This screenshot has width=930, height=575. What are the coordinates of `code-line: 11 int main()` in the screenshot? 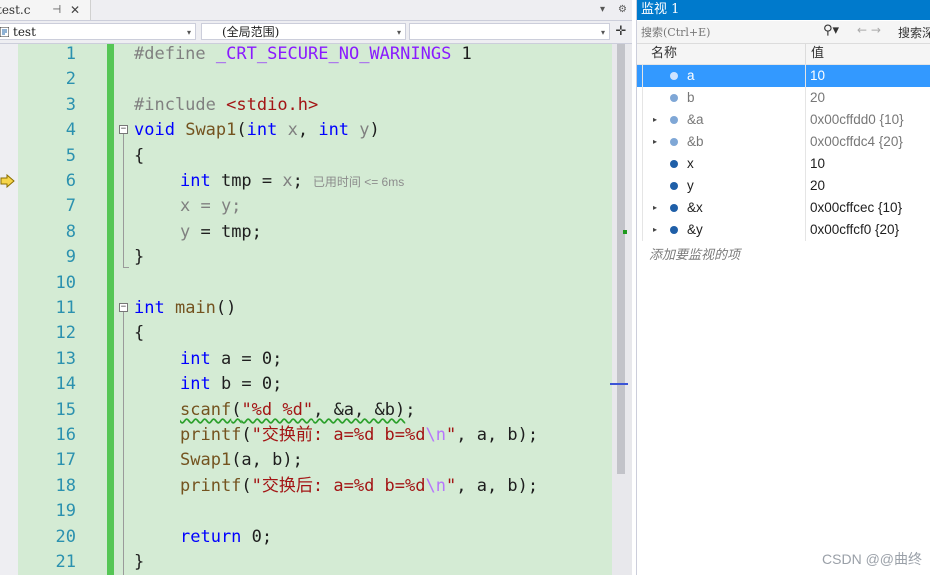 It's located at (306, 308).